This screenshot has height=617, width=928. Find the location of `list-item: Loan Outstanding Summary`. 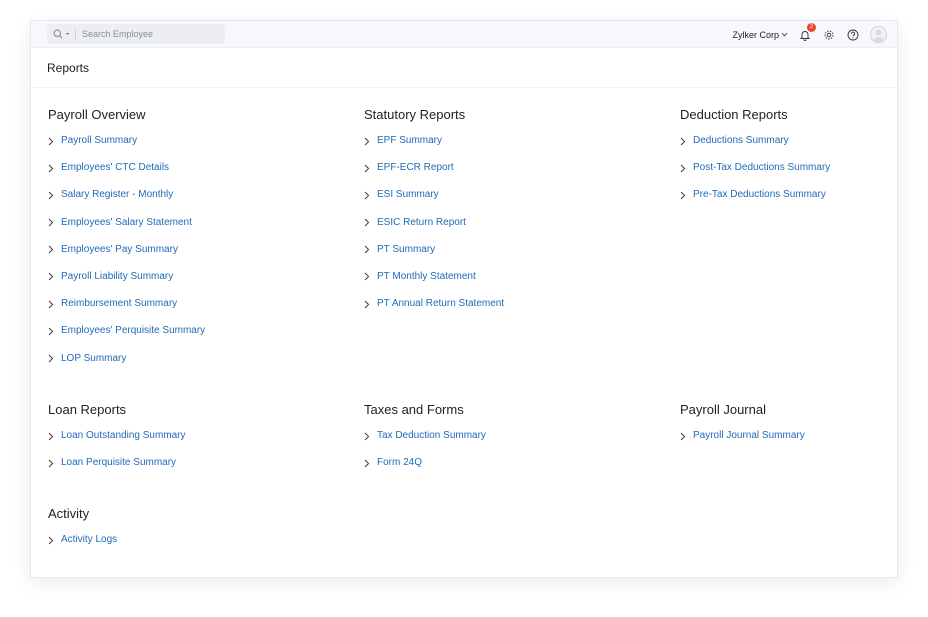

list-item: Loan Outstanding Summary is located at coordinates (198, 443).